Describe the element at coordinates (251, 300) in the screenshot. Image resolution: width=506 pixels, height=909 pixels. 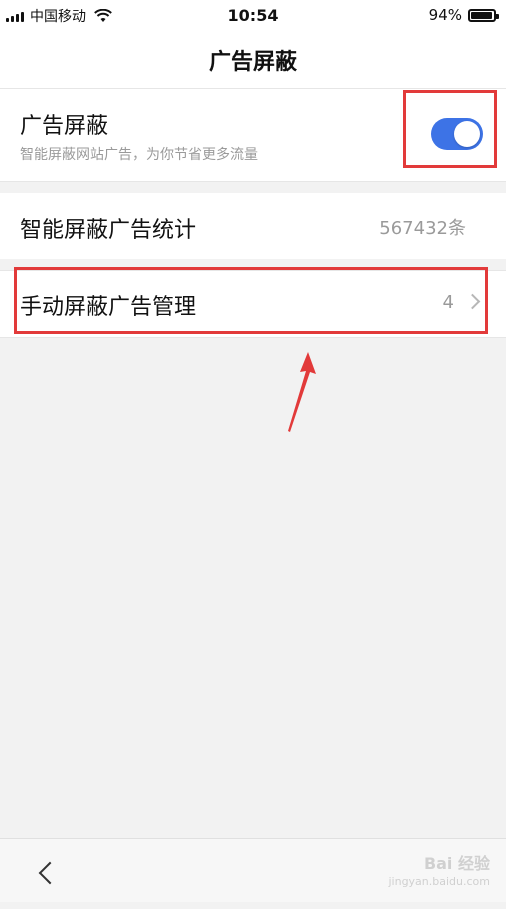
I see `manual-highlight-box` at that location.